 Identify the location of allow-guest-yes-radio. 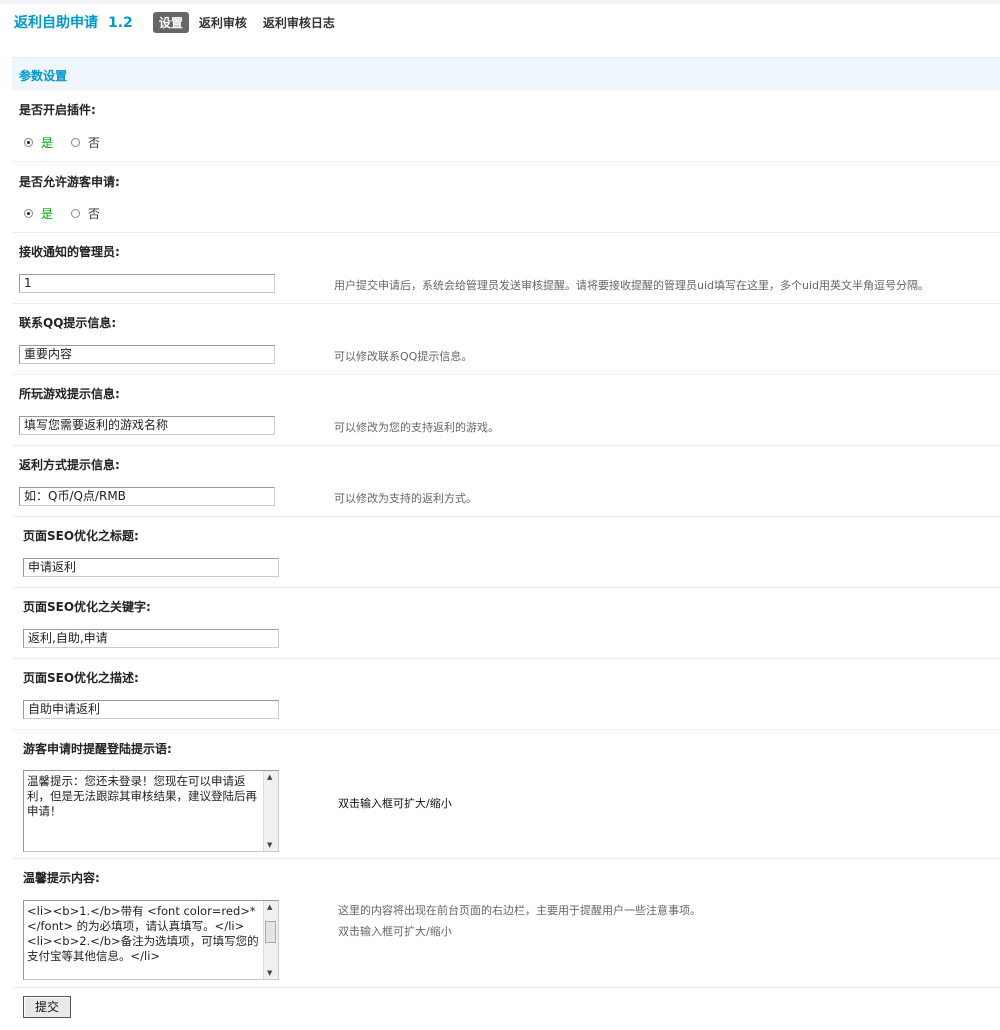
(28, 213).